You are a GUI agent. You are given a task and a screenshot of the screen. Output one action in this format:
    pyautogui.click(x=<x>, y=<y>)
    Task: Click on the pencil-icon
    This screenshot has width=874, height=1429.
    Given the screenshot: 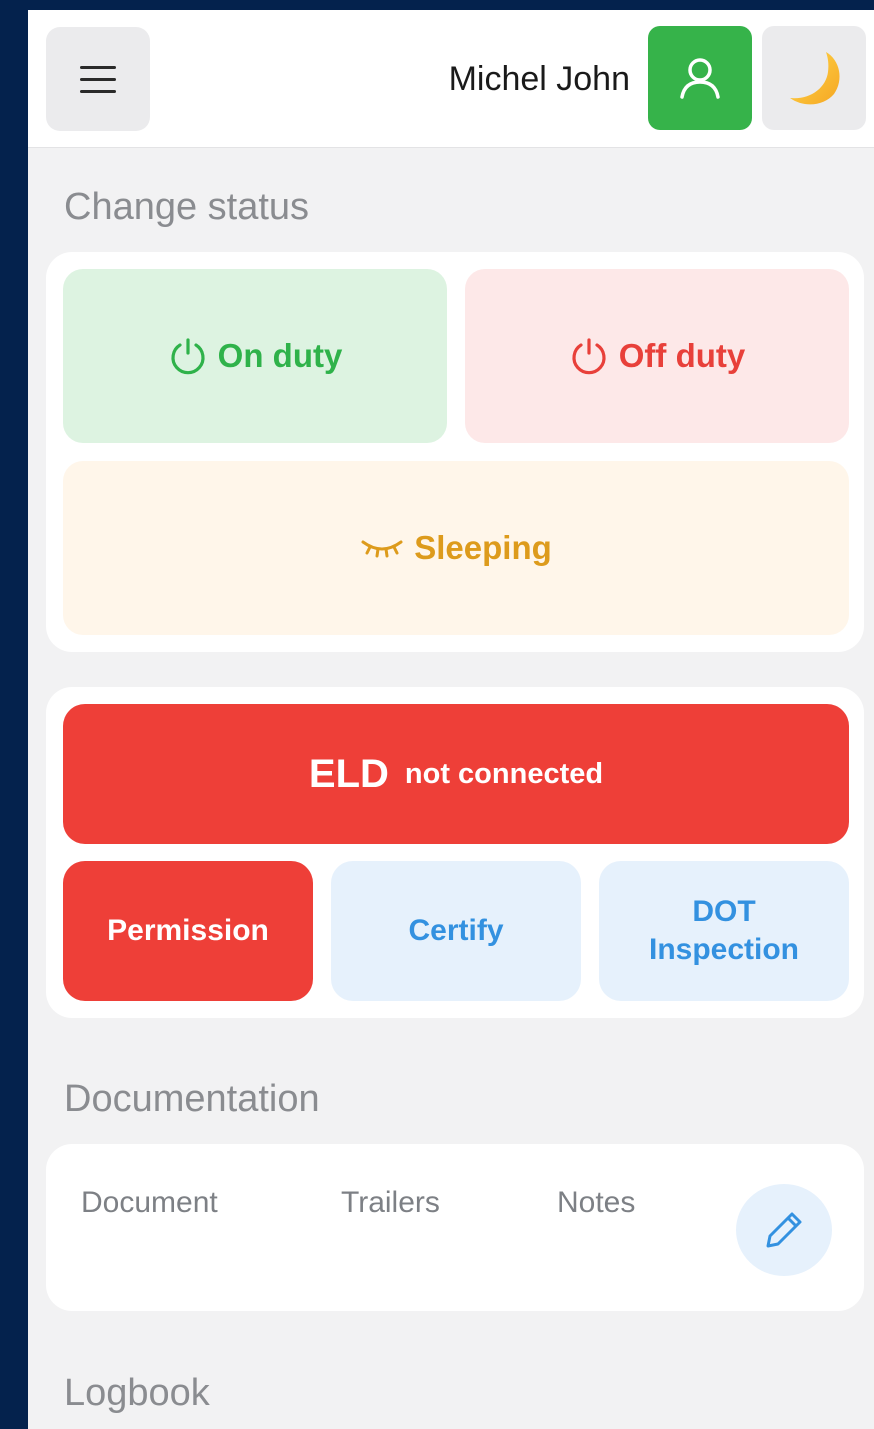 What is the action you would take?
    pyautogui.click(x=784, y=1230)
    